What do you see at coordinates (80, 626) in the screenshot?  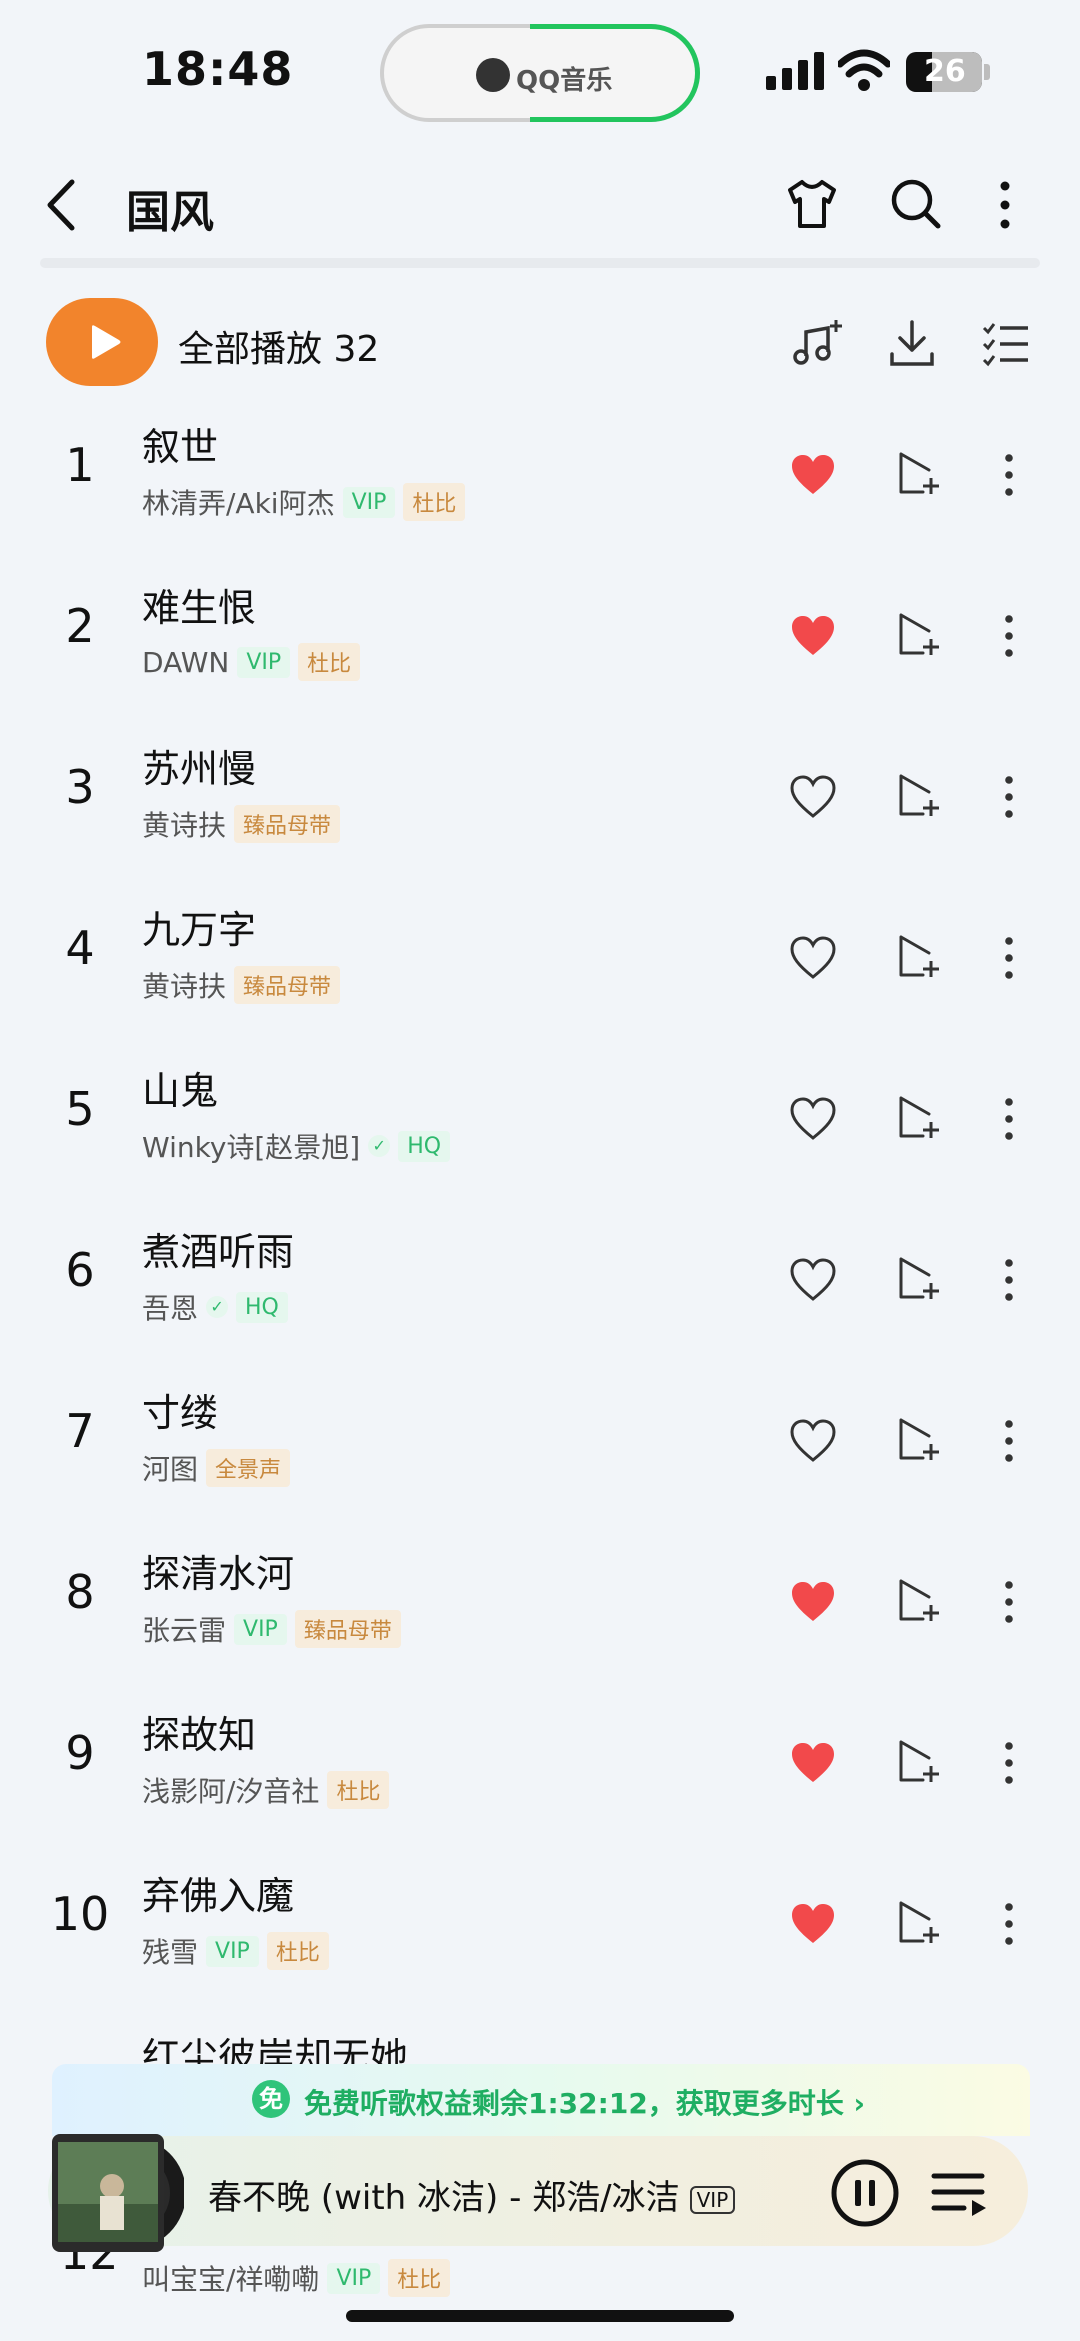 I see `song-number: 2` at bounding box center [80, 626].